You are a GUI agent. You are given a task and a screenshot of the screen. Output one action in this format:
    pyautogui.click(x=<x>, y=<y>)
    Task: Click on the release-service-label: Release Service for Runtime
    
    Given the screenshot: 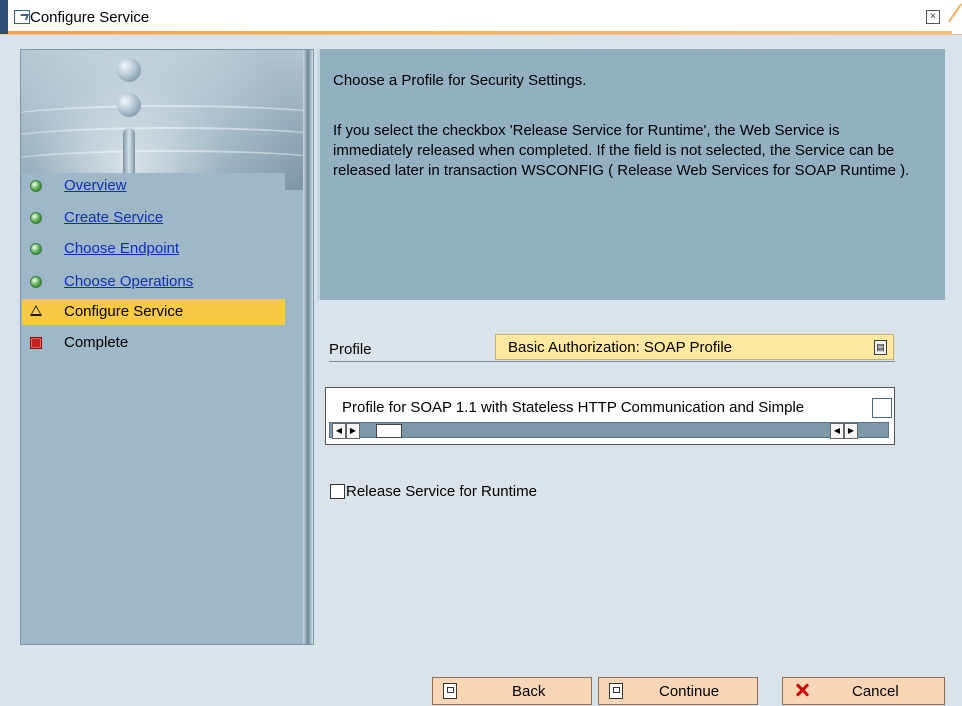 What is the action you would take?
    pyautogui.click(x=441, y=491)
    